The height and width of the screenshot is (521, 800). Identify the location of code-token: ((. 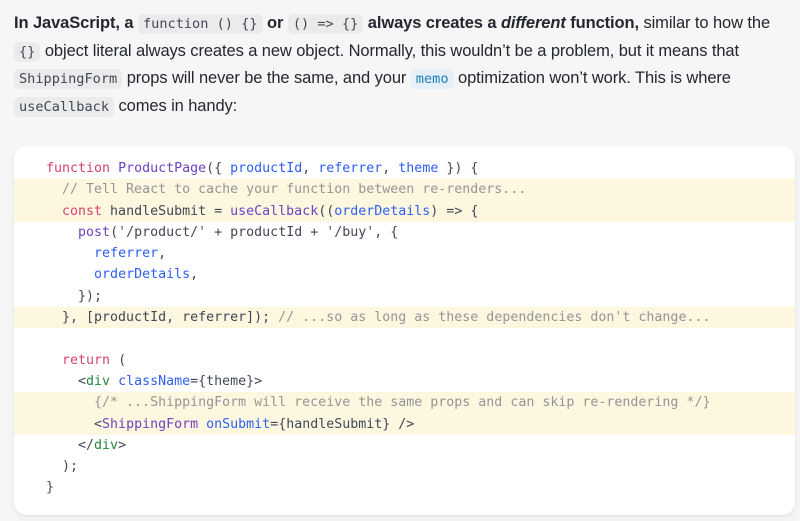
(326, 211).